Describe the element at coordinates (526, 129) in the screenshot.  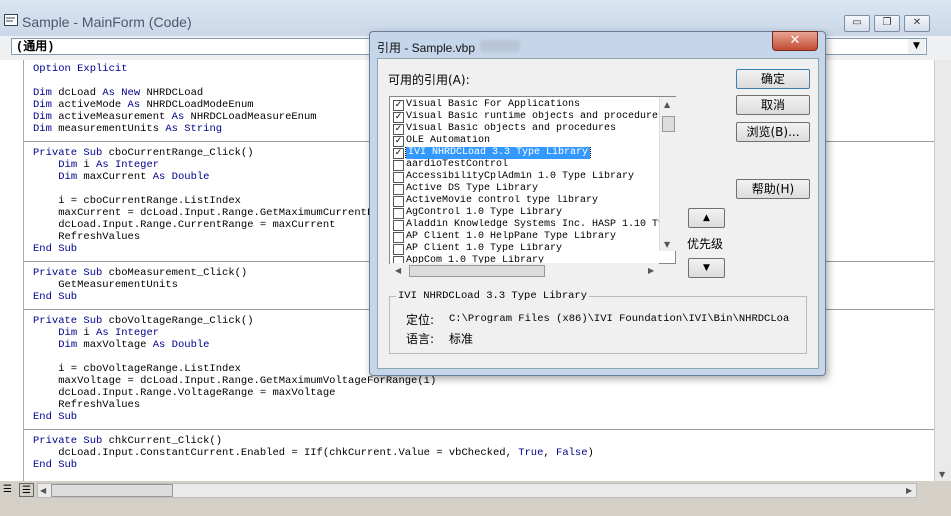
I see `reference-item: ✓ Visual Basic objects and procedures` at that location.